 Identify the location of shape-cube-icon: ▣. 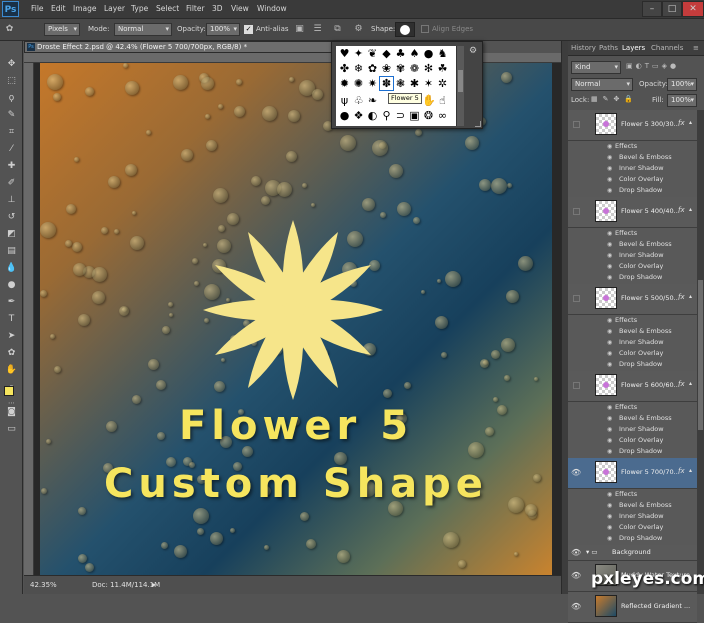
(414, 115).